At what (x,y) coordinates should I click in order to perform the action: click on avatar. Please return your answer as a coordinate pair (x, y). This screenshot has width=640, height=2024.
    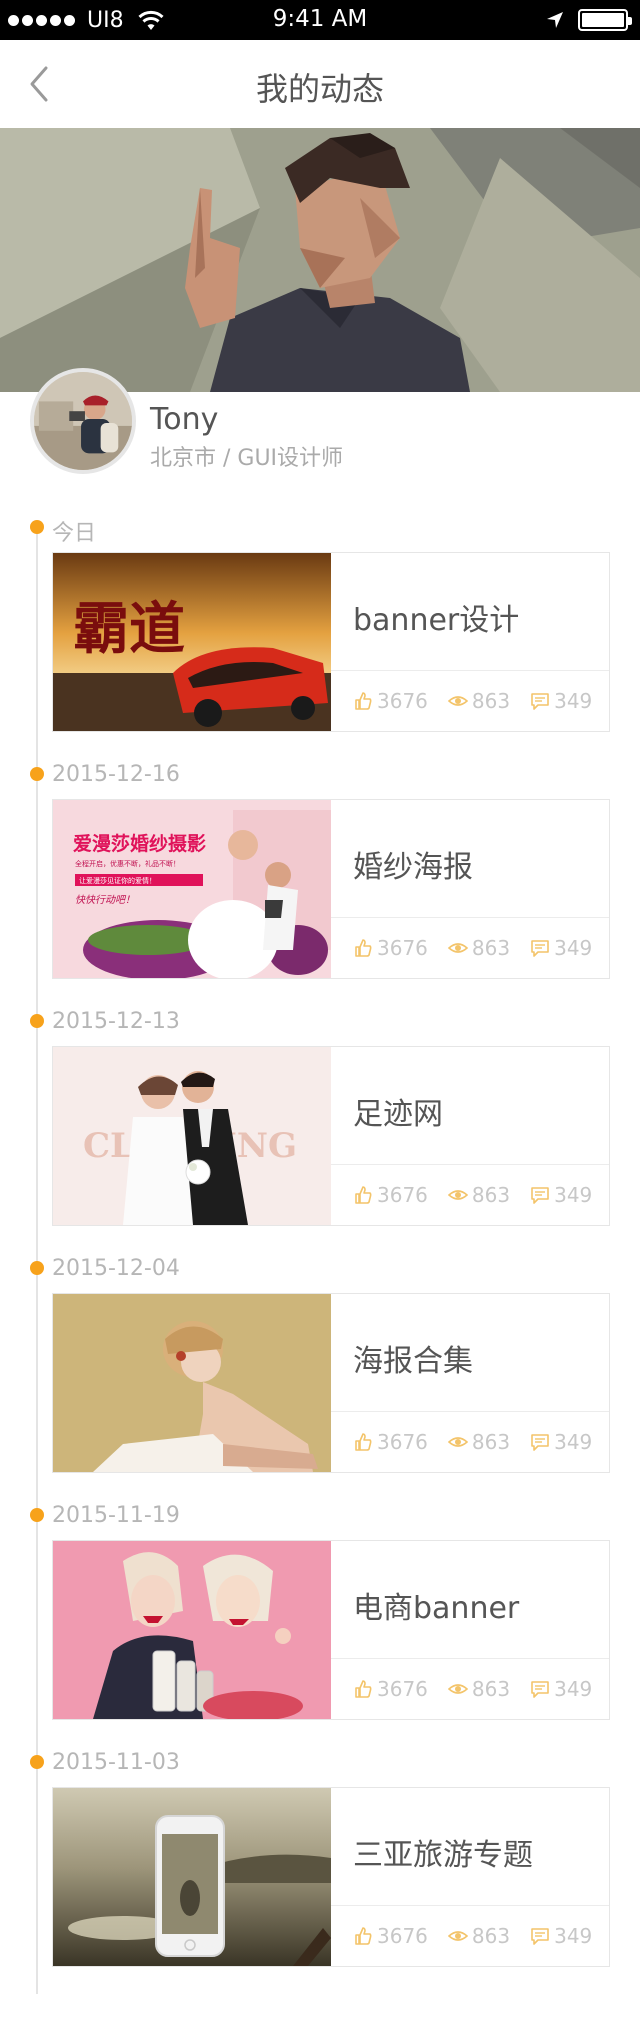
    Looking at the image, I should click on (83, 421).